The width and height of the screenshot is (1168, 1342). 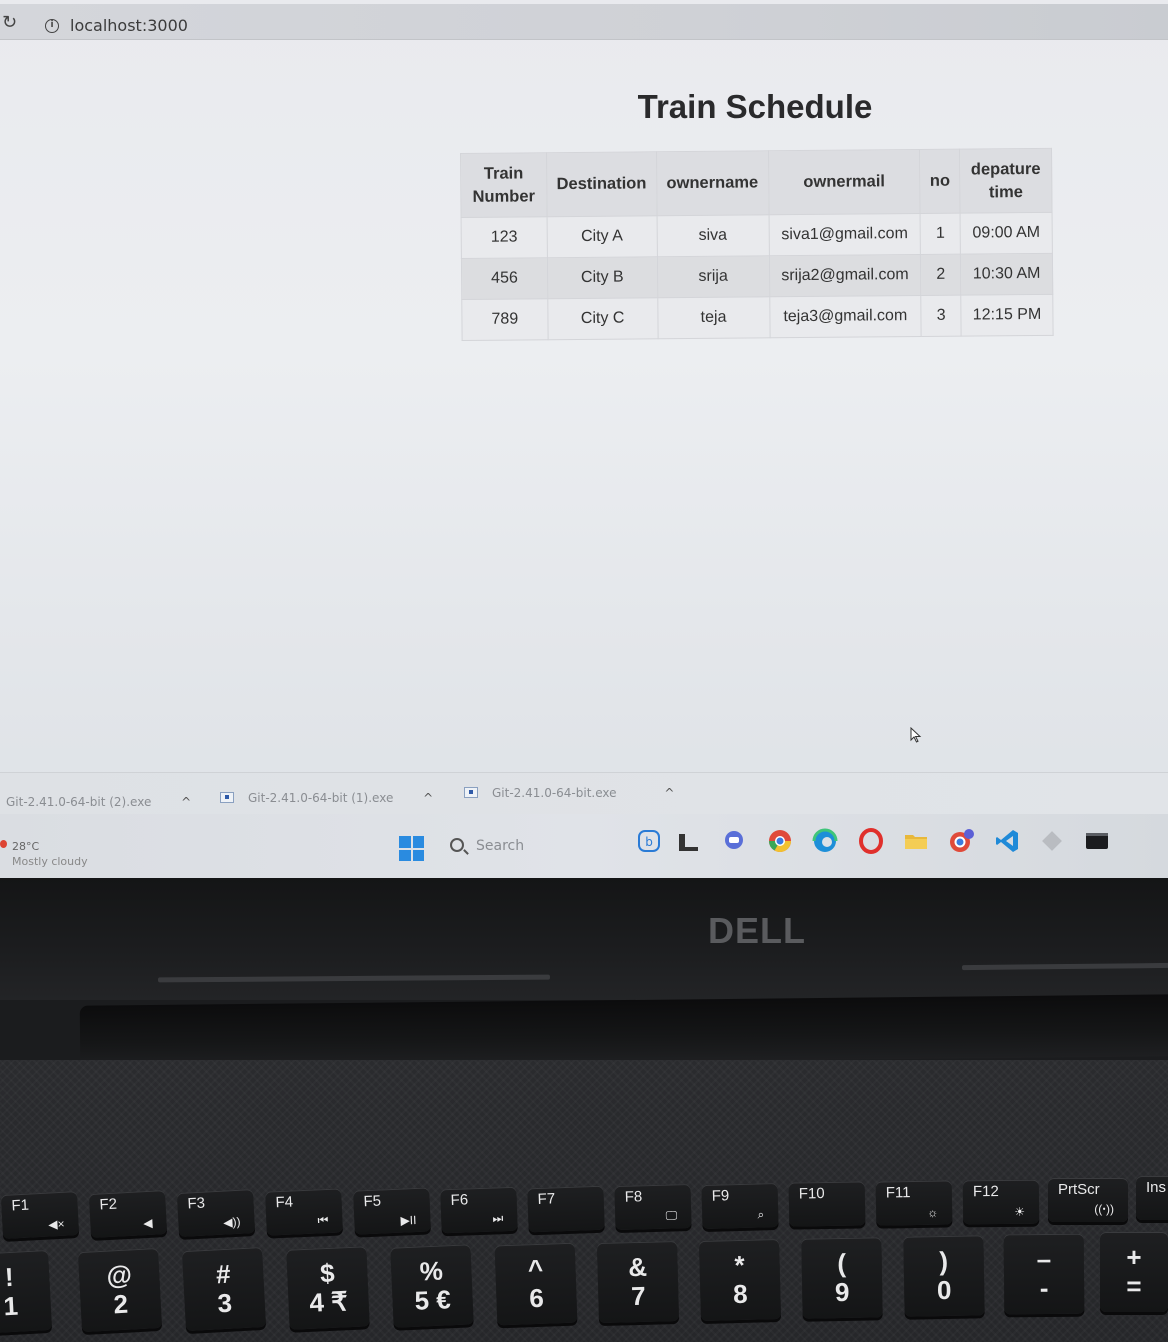 I want to click on cell-destination: City C, so click(x=602, y=318).